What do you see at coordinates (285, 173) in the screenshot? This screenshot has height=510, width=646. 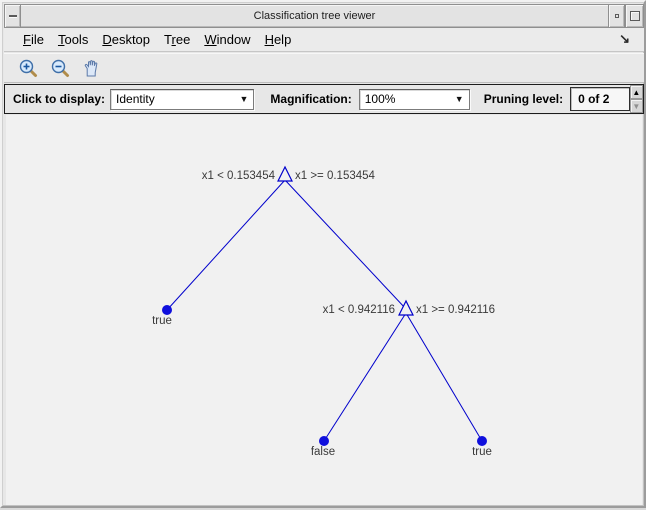 I see `branch-node-root` at bounding box center [285, 173].